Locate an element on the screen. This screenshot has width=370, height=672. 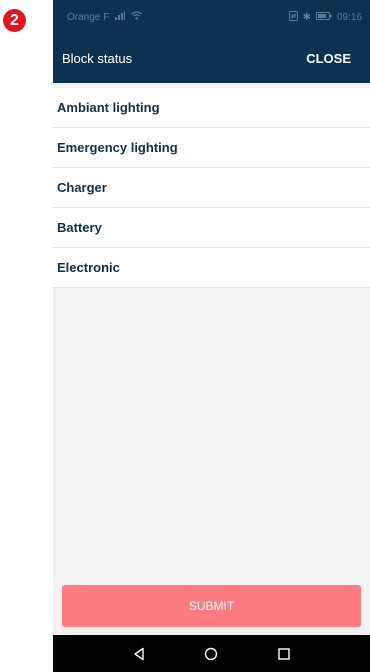
submit-button: SUBMIT is located at coordinates (211, 606).